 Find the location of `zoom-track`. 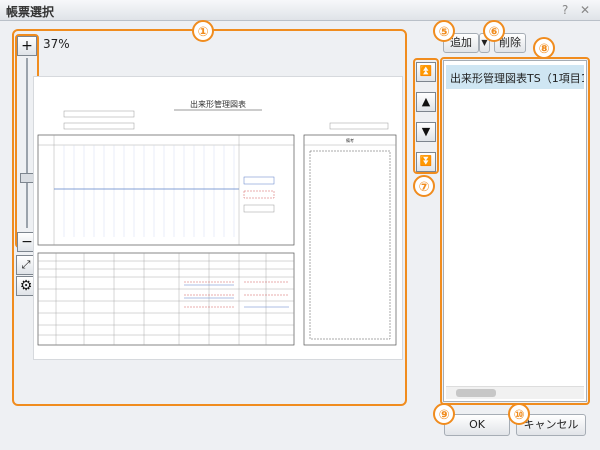

zoom-track is located at coordinates (27, 143).